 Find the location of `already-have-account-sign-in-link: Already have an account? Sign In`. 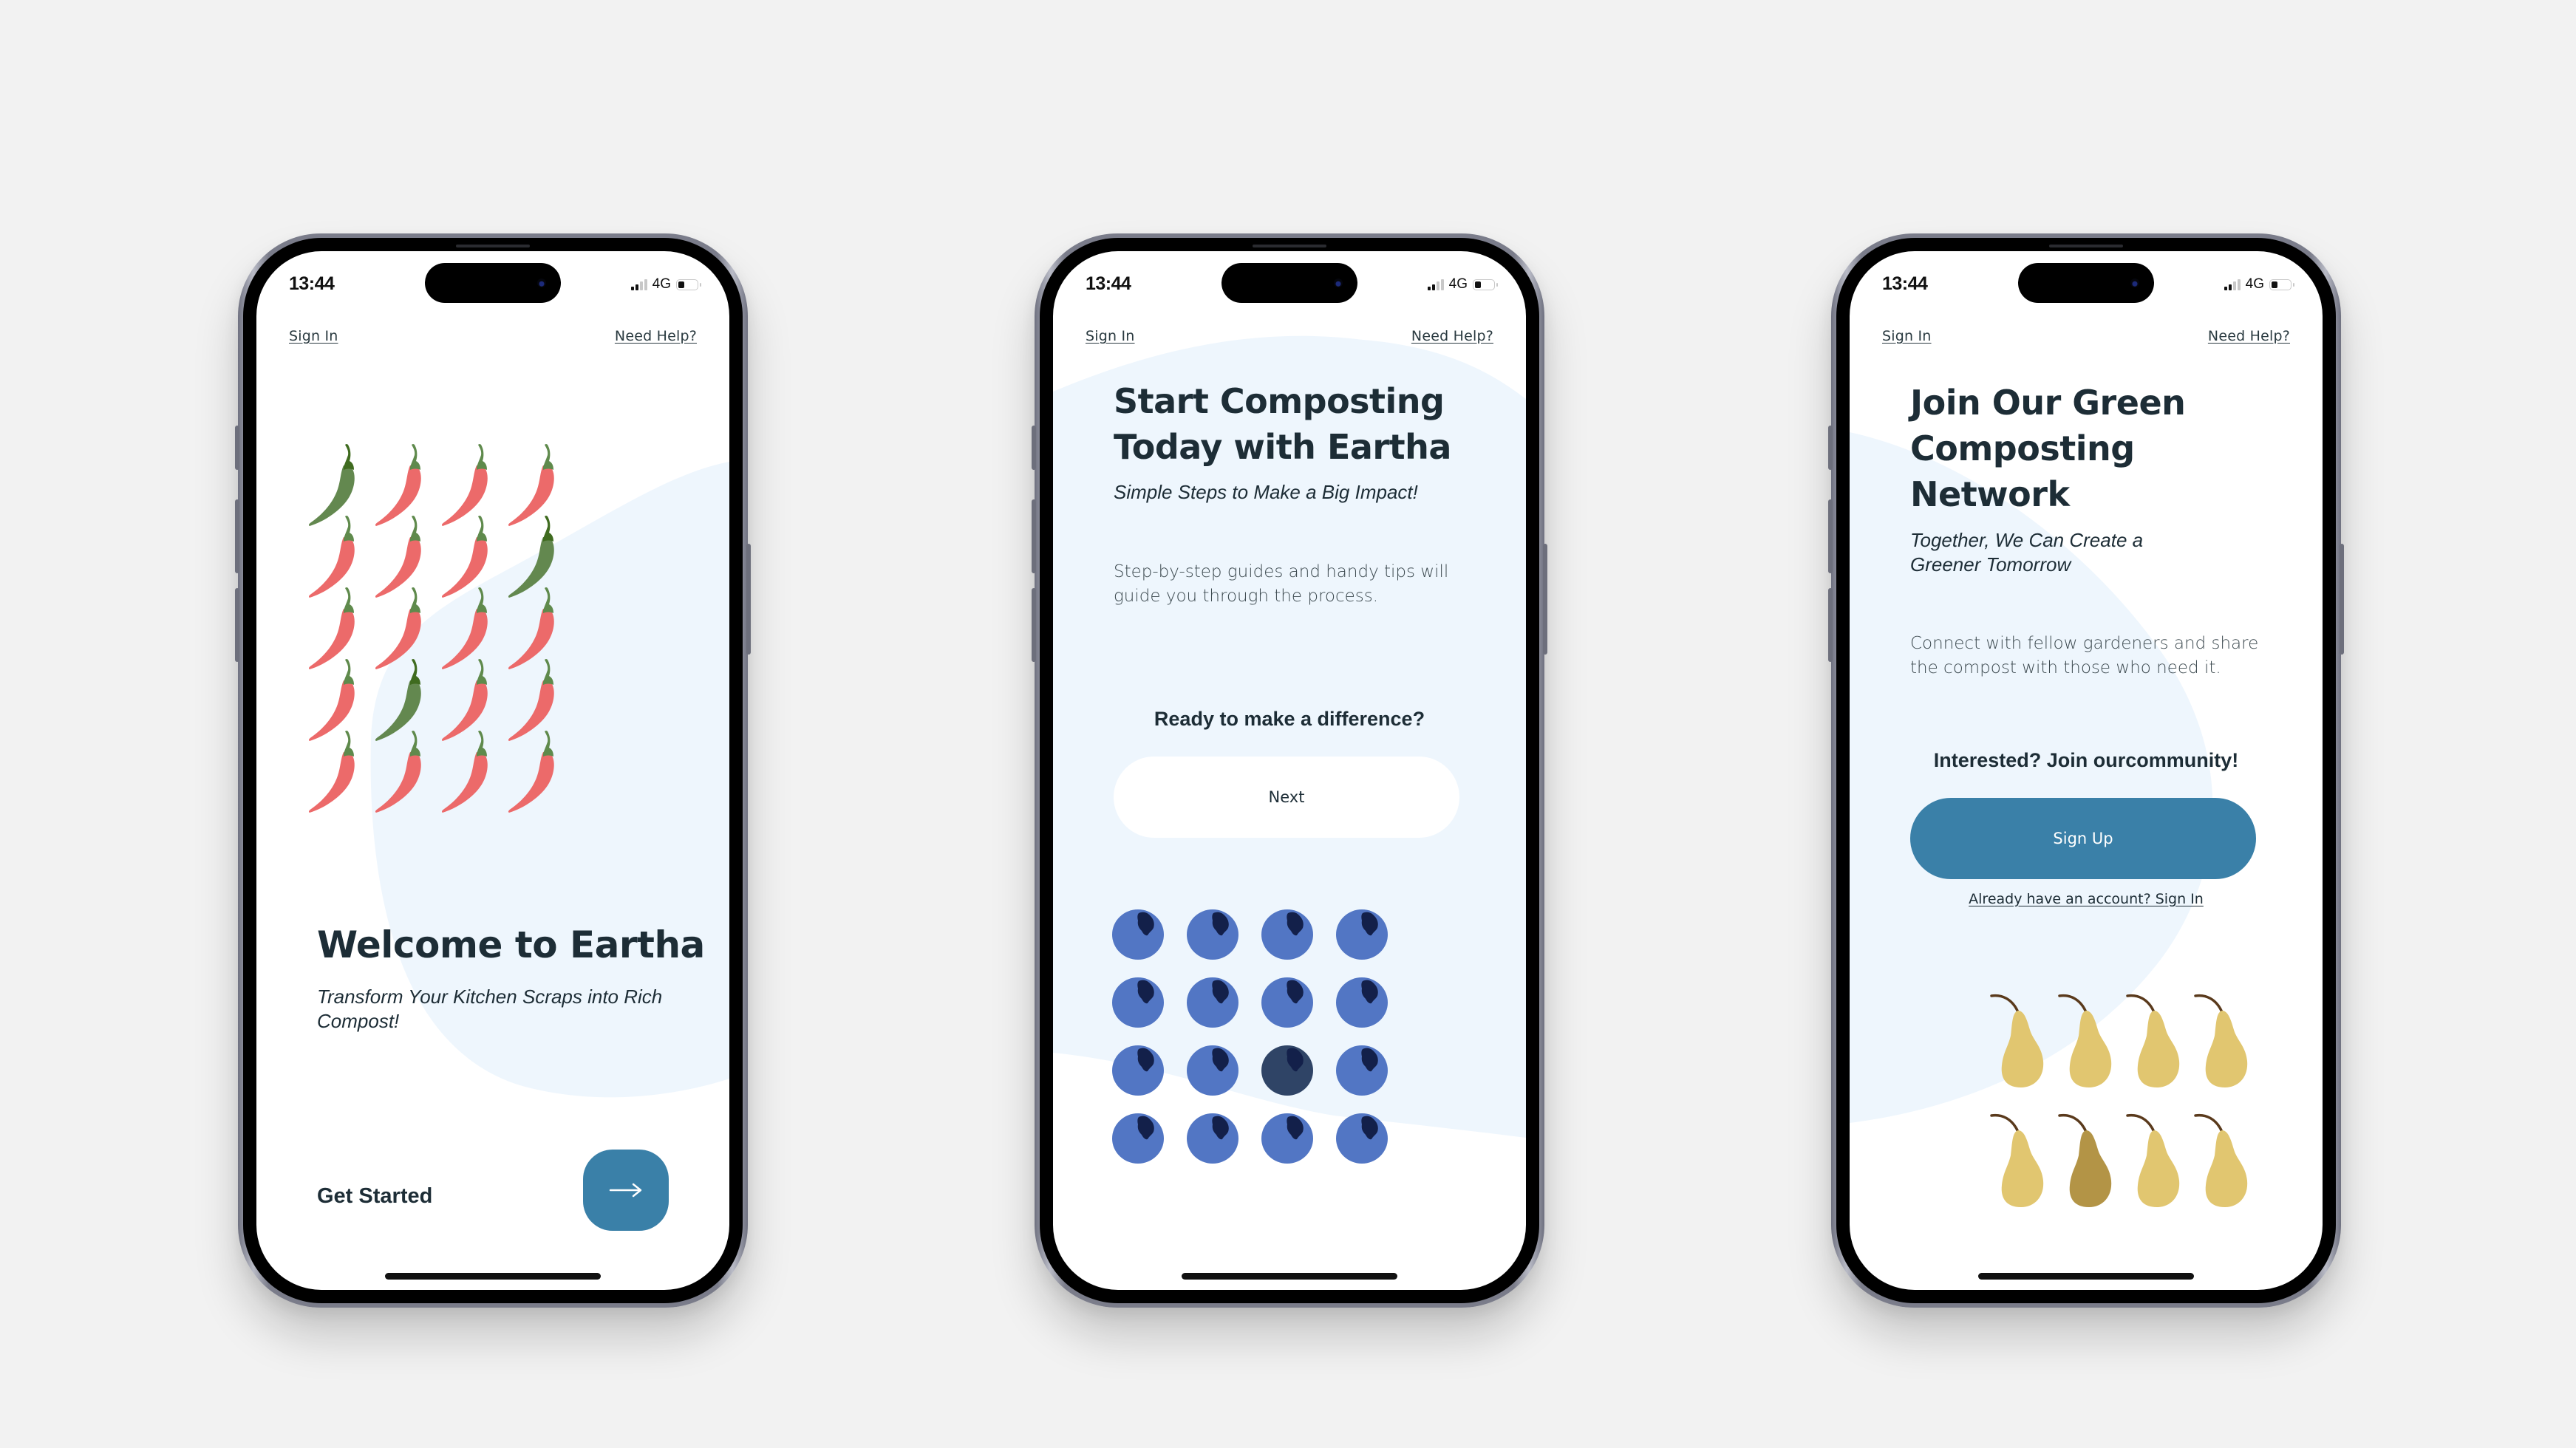

already-have-account-sign-in-link: Already have an account? Sign In is located at coordinates (2086, 899).